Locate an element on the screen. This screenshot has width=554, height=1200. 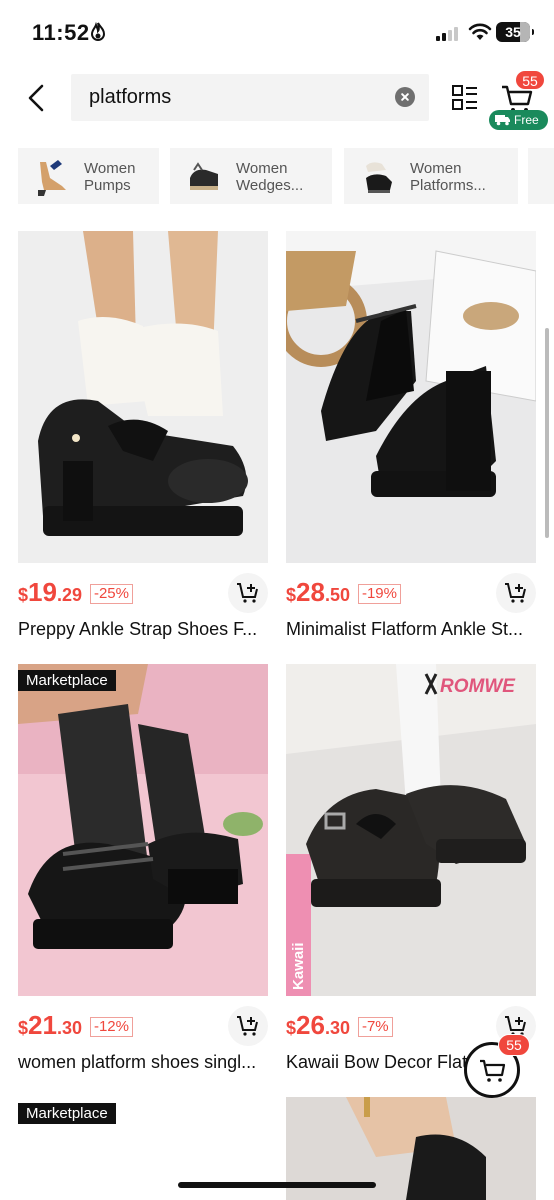
battery-level: 35 is located at coordinates (513, 32).